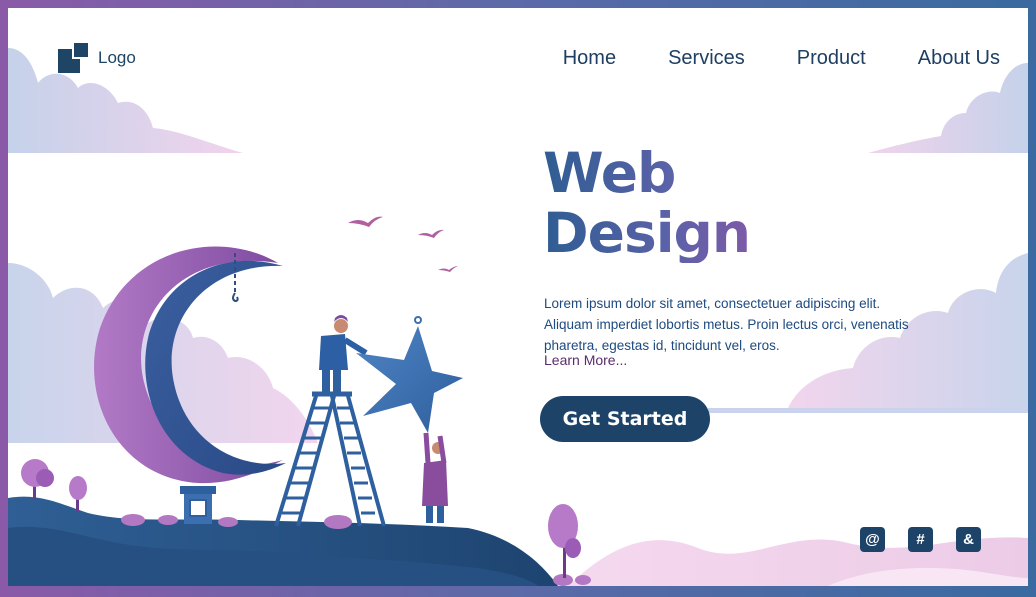 The height and width of the screenshot is (597, 1036). What do you see at coordinates (117, 57) in the screenshot?
I see `logo-label: Logo` at bounding box center [117, 57].